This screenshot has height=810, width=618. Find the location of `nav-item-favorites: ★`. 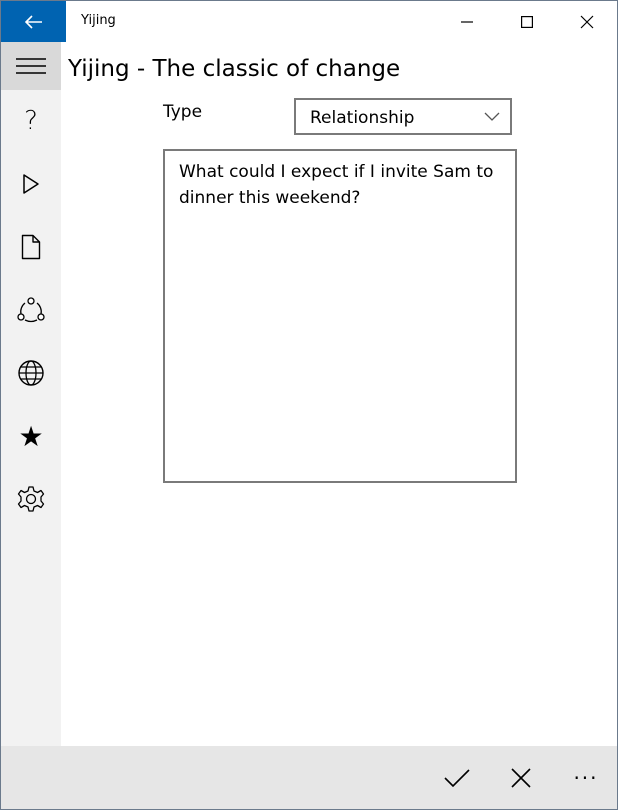

nav-item-favorites: ★ is located at coordinates (31, 436).